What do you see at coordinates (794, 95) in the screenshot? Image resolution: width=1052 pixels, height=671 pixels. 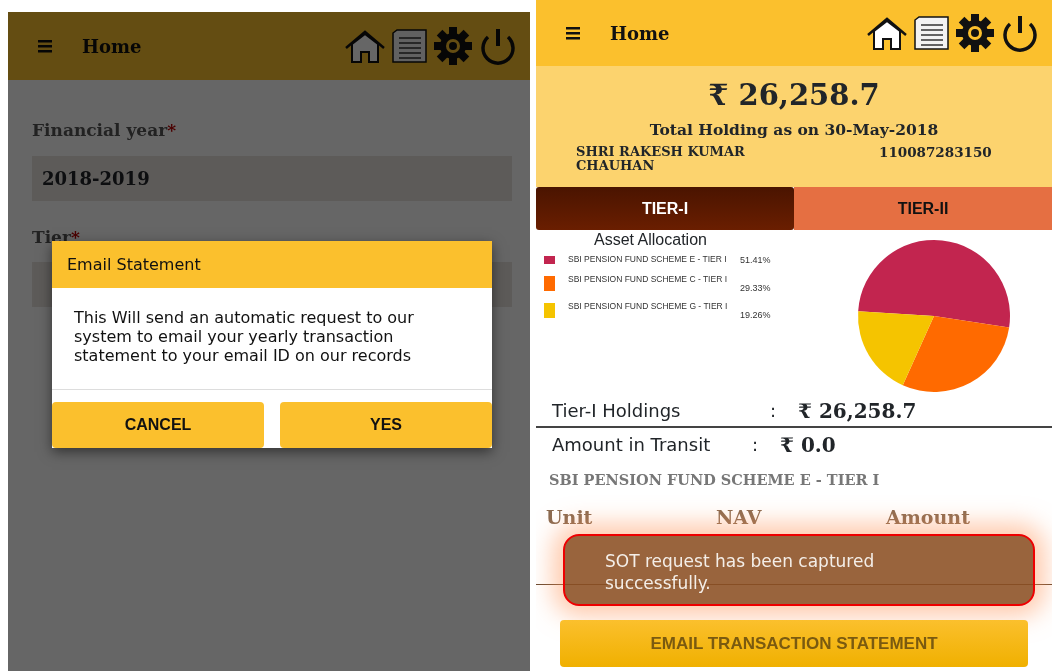 I see `total-amount: ₹ 26,258.7` at bounding box center [794, 95].